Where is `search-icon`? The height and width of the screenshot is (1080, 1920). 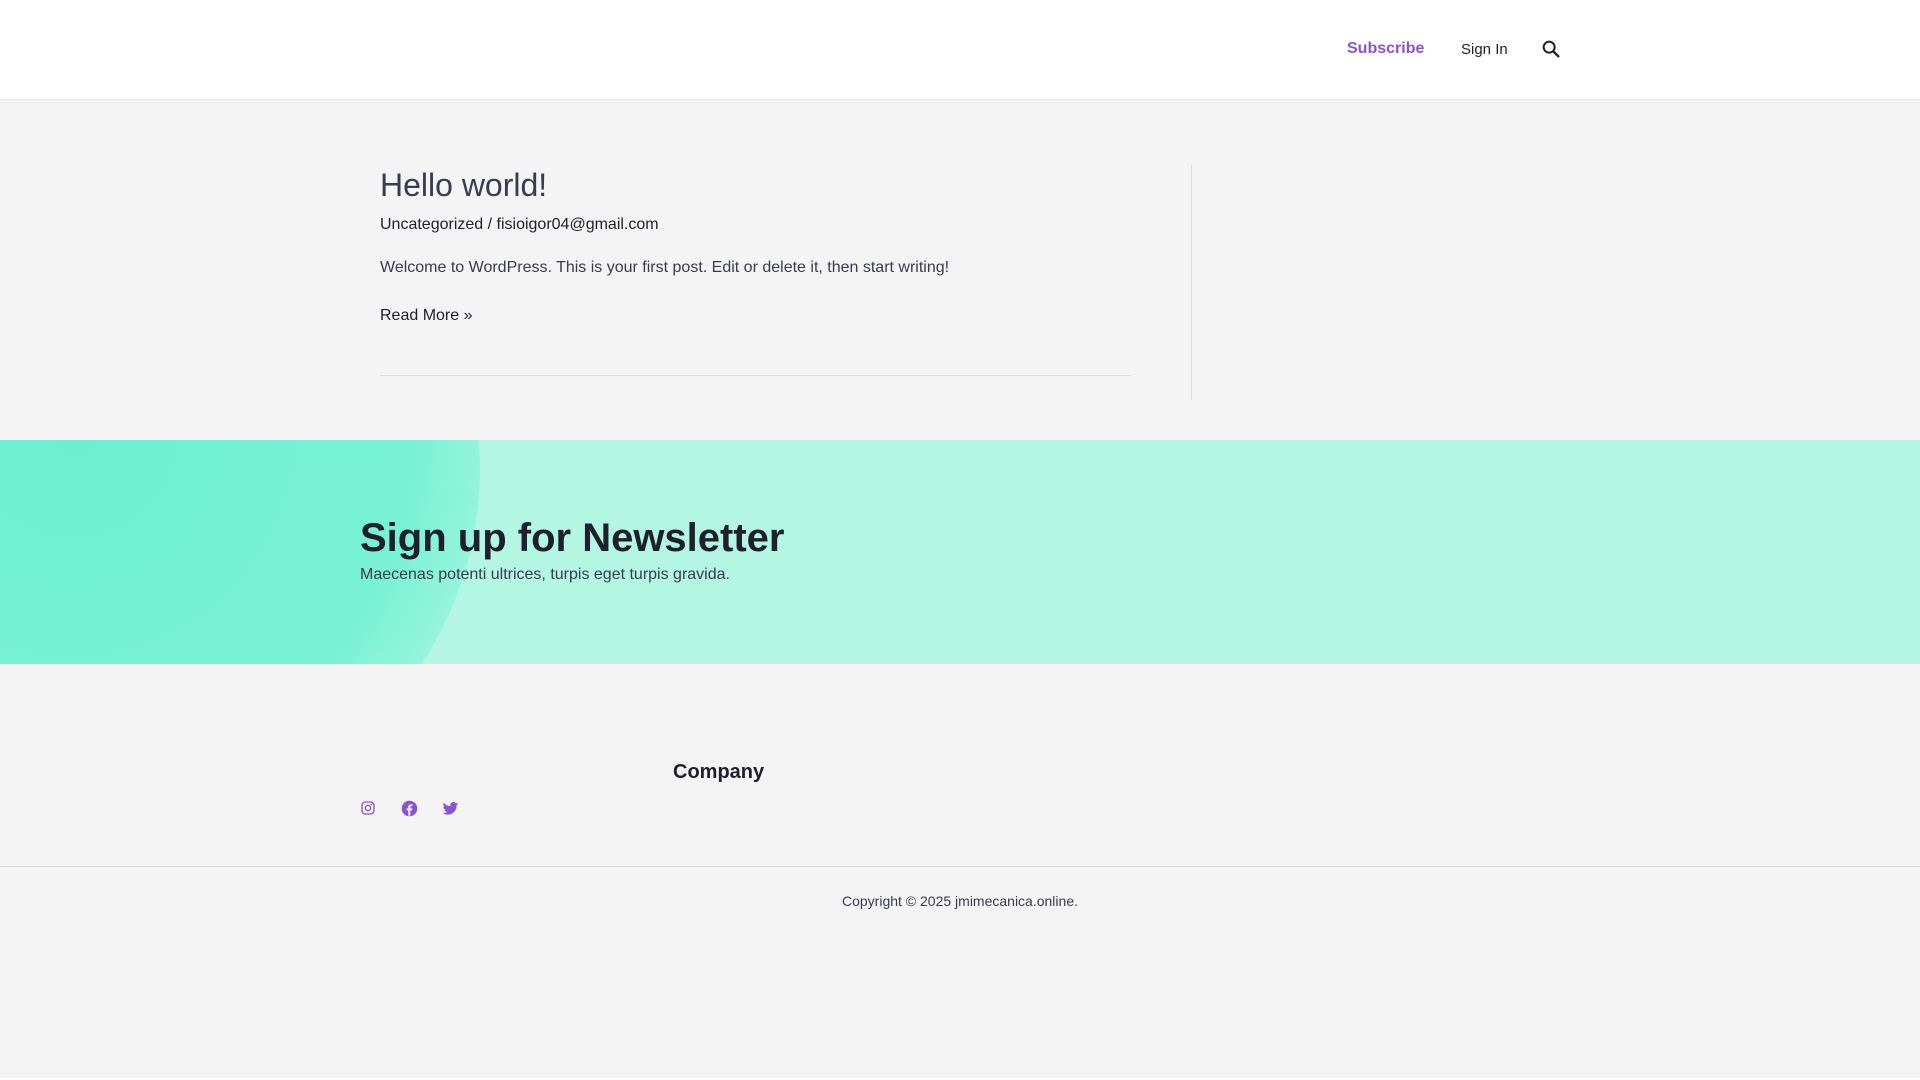 search-icon is located at coordinates (1551, 49).